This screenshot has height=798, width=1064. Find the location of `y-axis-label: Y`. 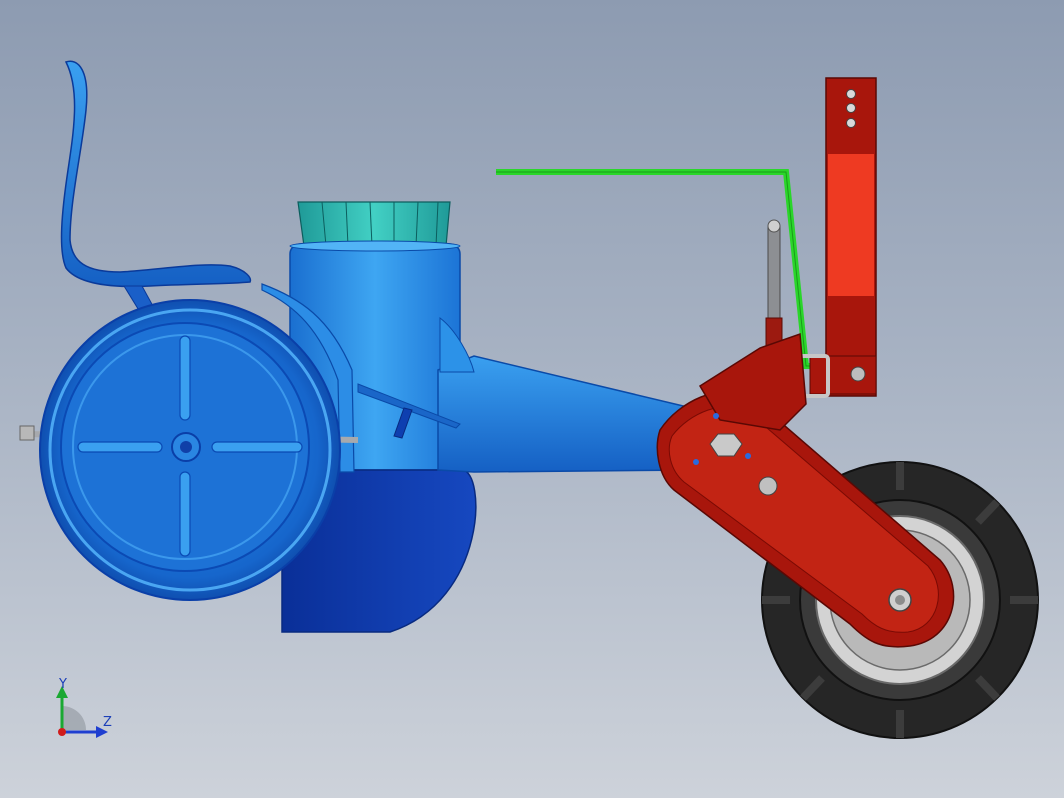

y-axis-label: Y is located at coordinates (62, 684).